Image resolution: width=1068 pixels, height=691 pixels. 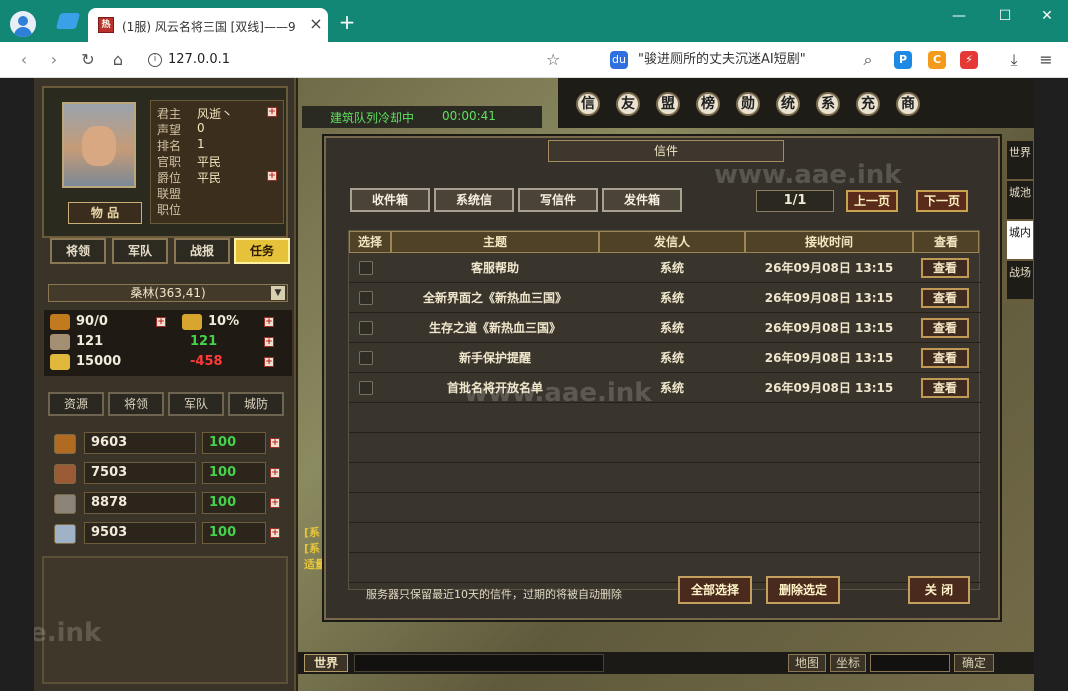 What do you see at coordinates (642, 200) in the screenshot?
I see `tab-outbox: 发件箱` at bounding box center [642, 200].